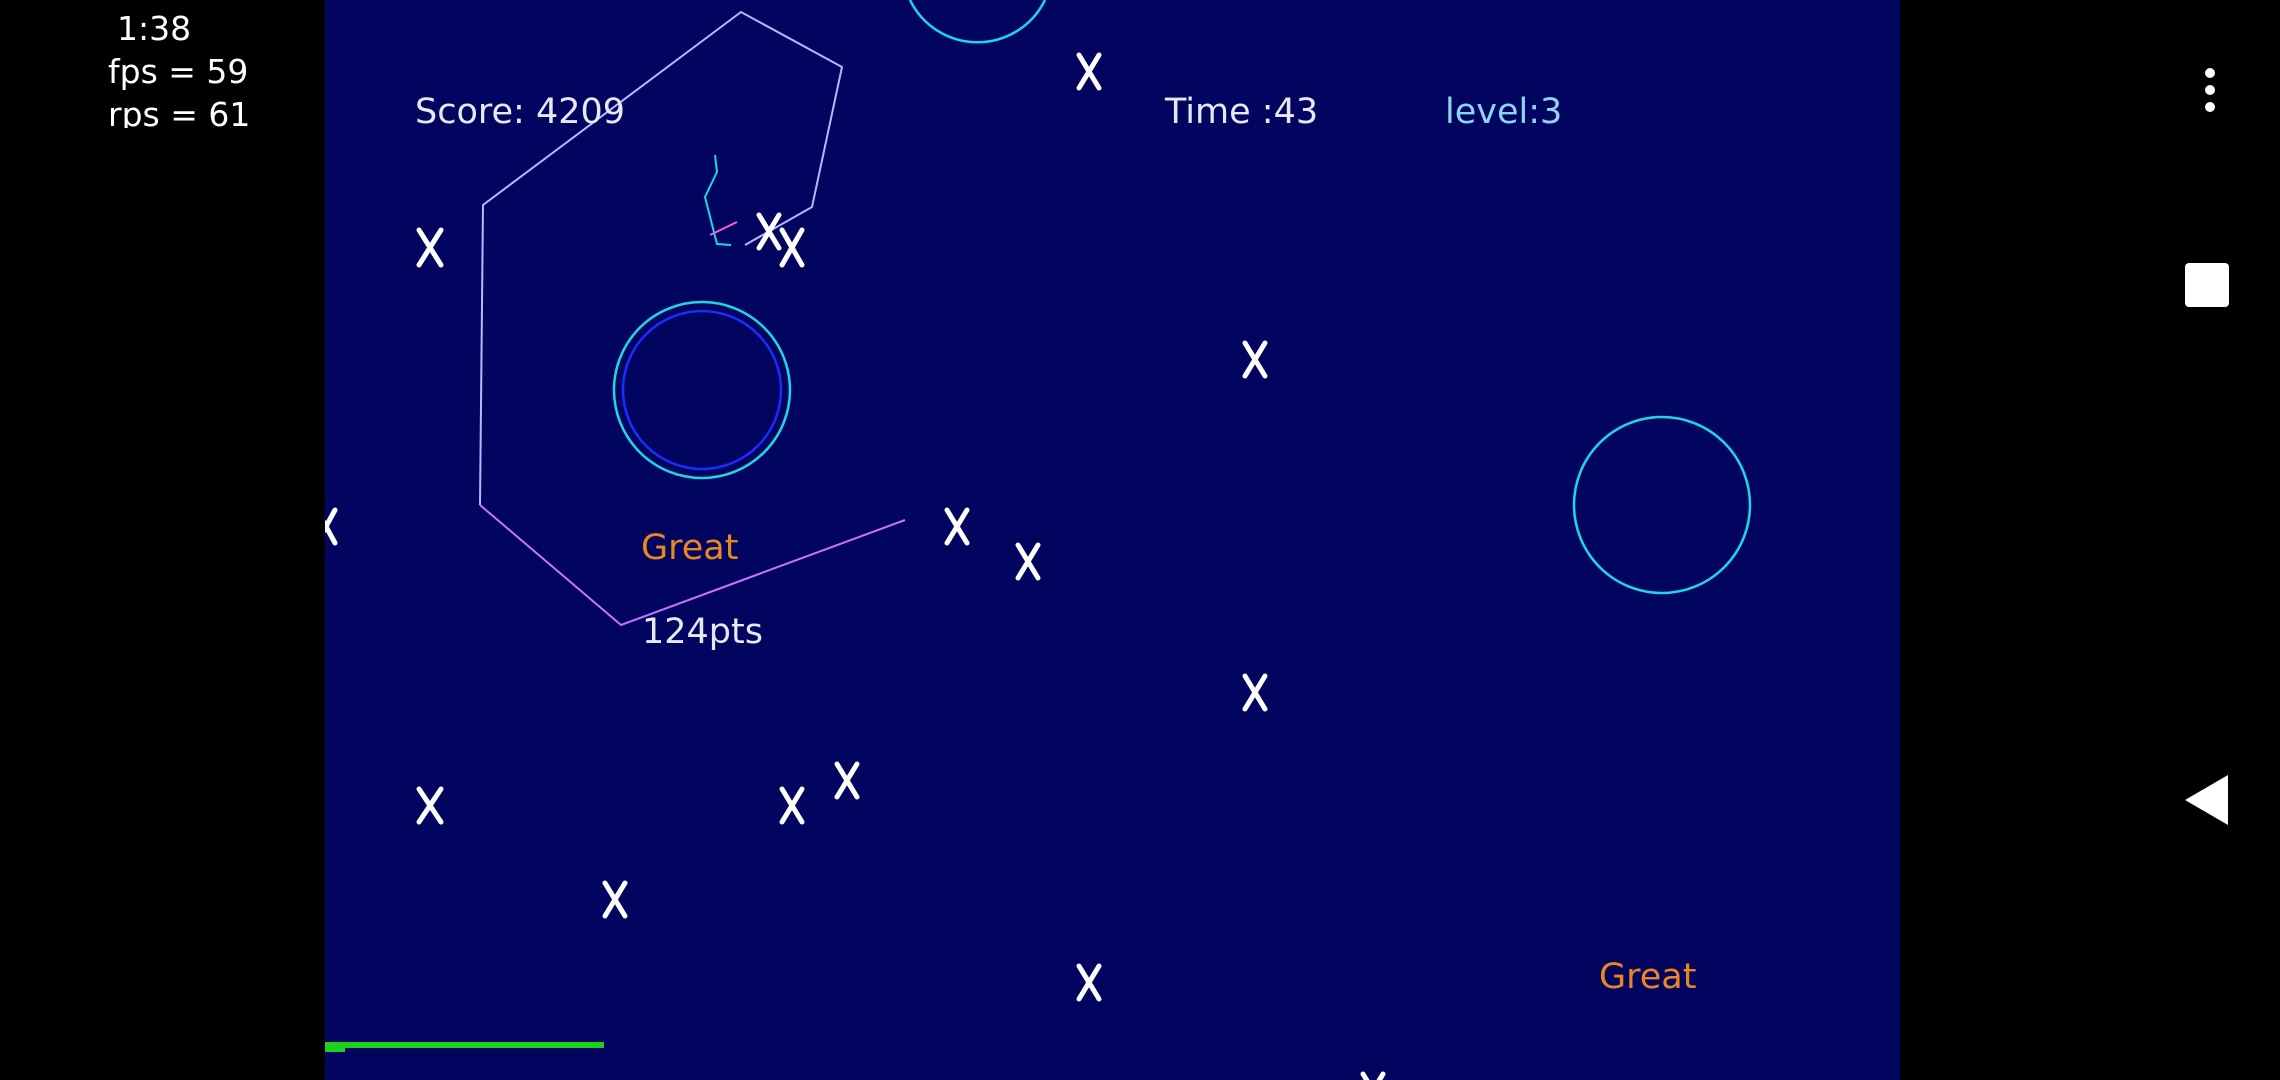 Image resolution: width=2280 pixels, height=1080 pixels. Describe the element at coordinates (1504, 112) in the screenshot. I see `level-label: level:3` at that location.